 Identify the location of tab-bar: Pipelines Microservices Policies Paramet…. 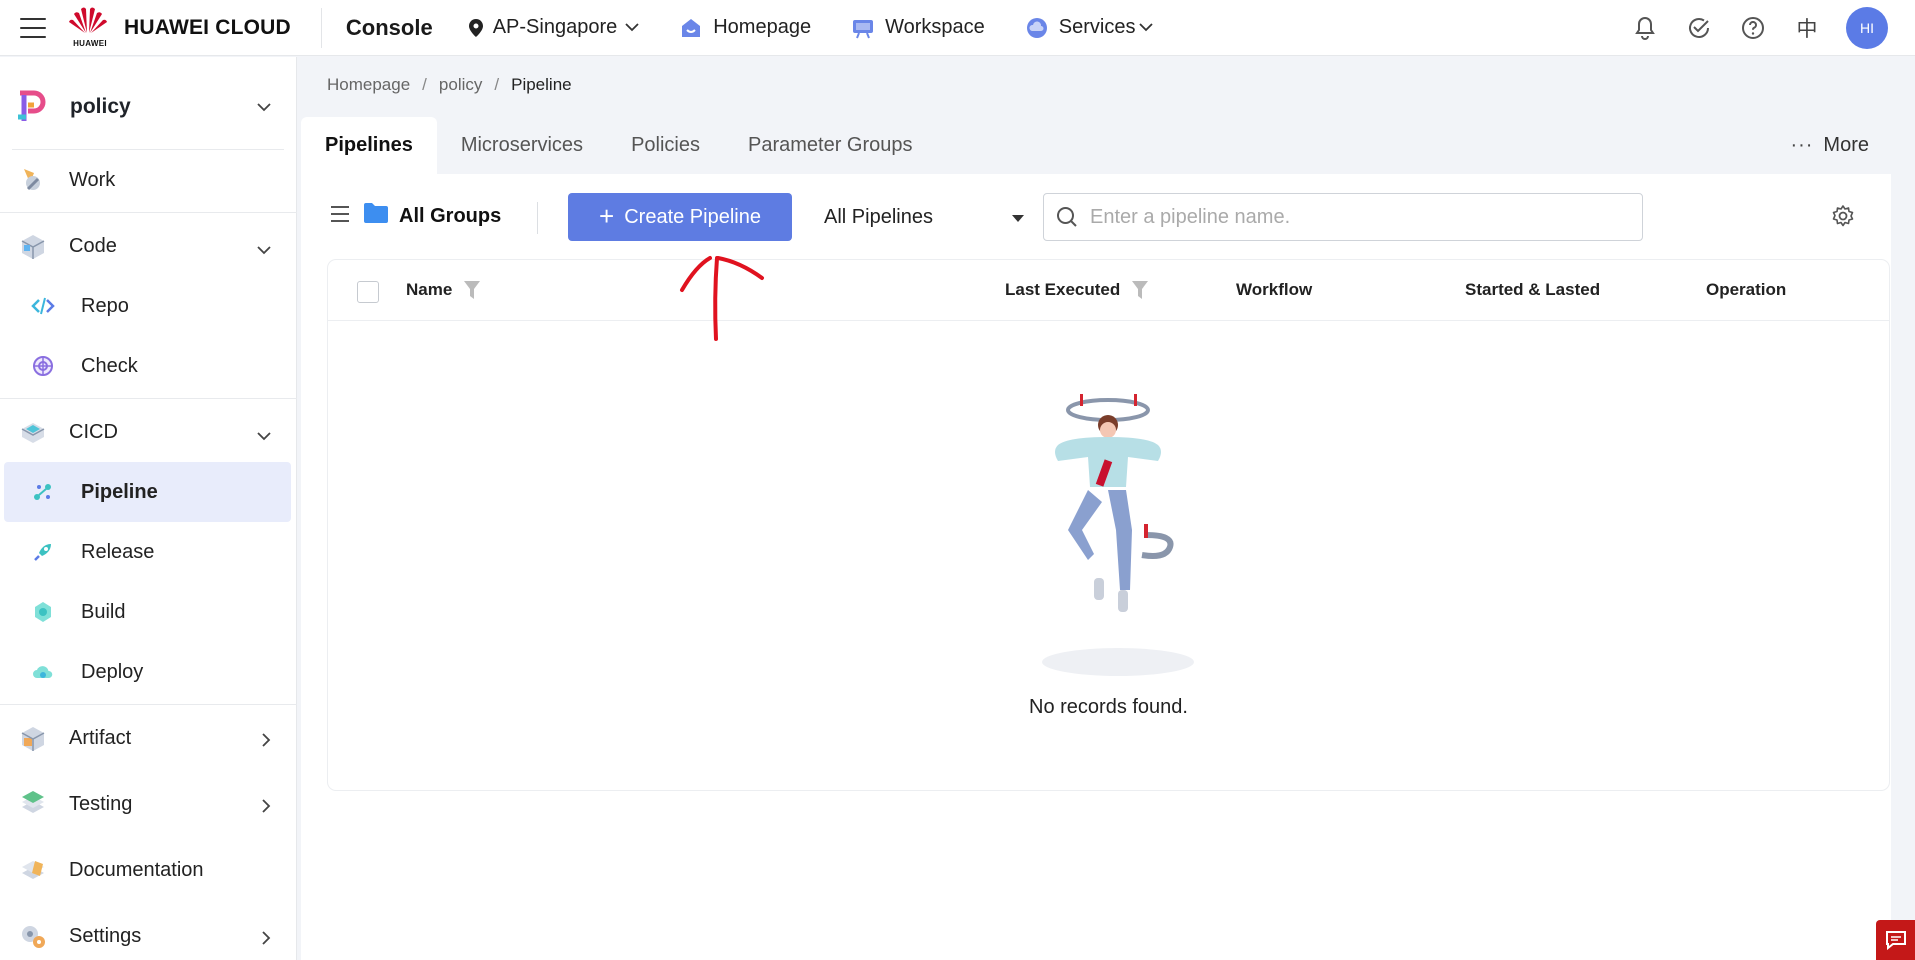
(1096, 145).